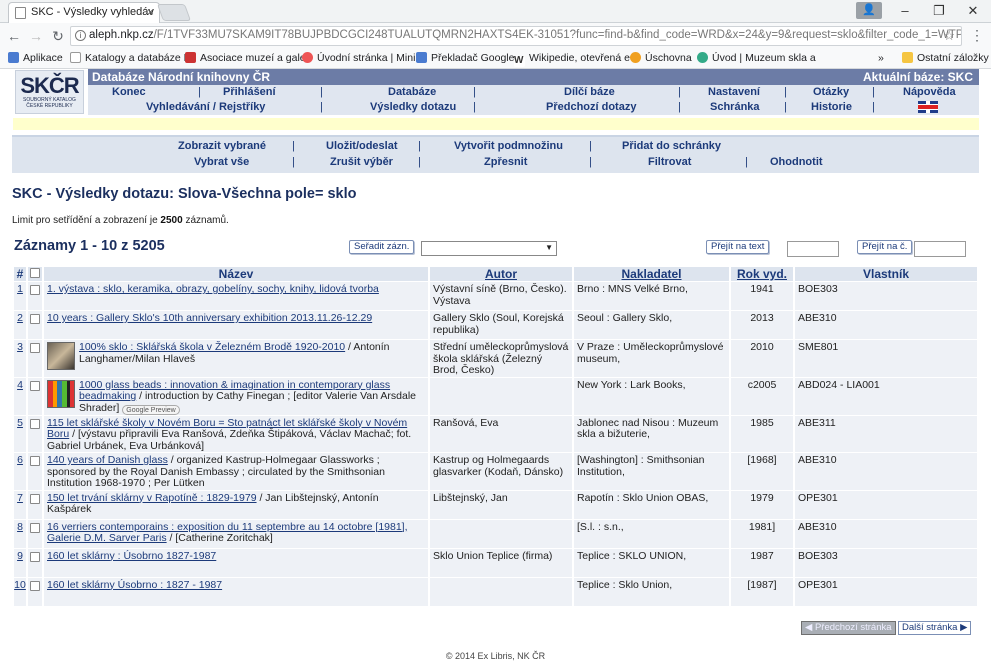  I want to click on close-window-icon: ✕, so click(973, 11).